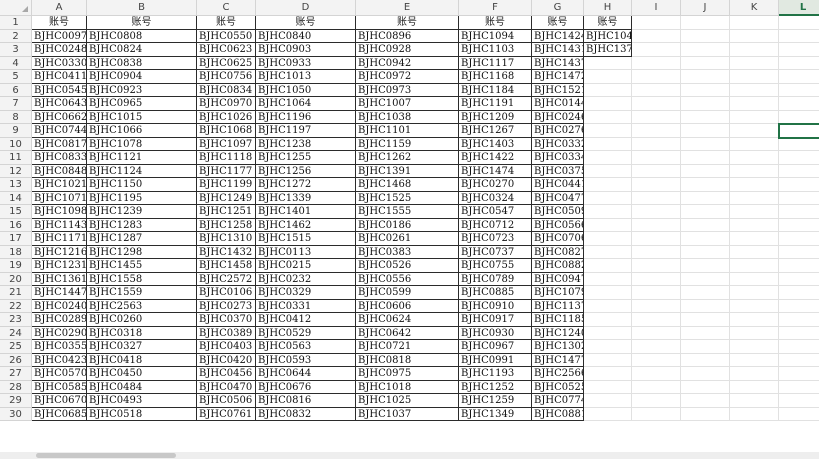 This screenshot has width=819, height=459. I want to click on cell: BJHC0644, so click(306, 374).